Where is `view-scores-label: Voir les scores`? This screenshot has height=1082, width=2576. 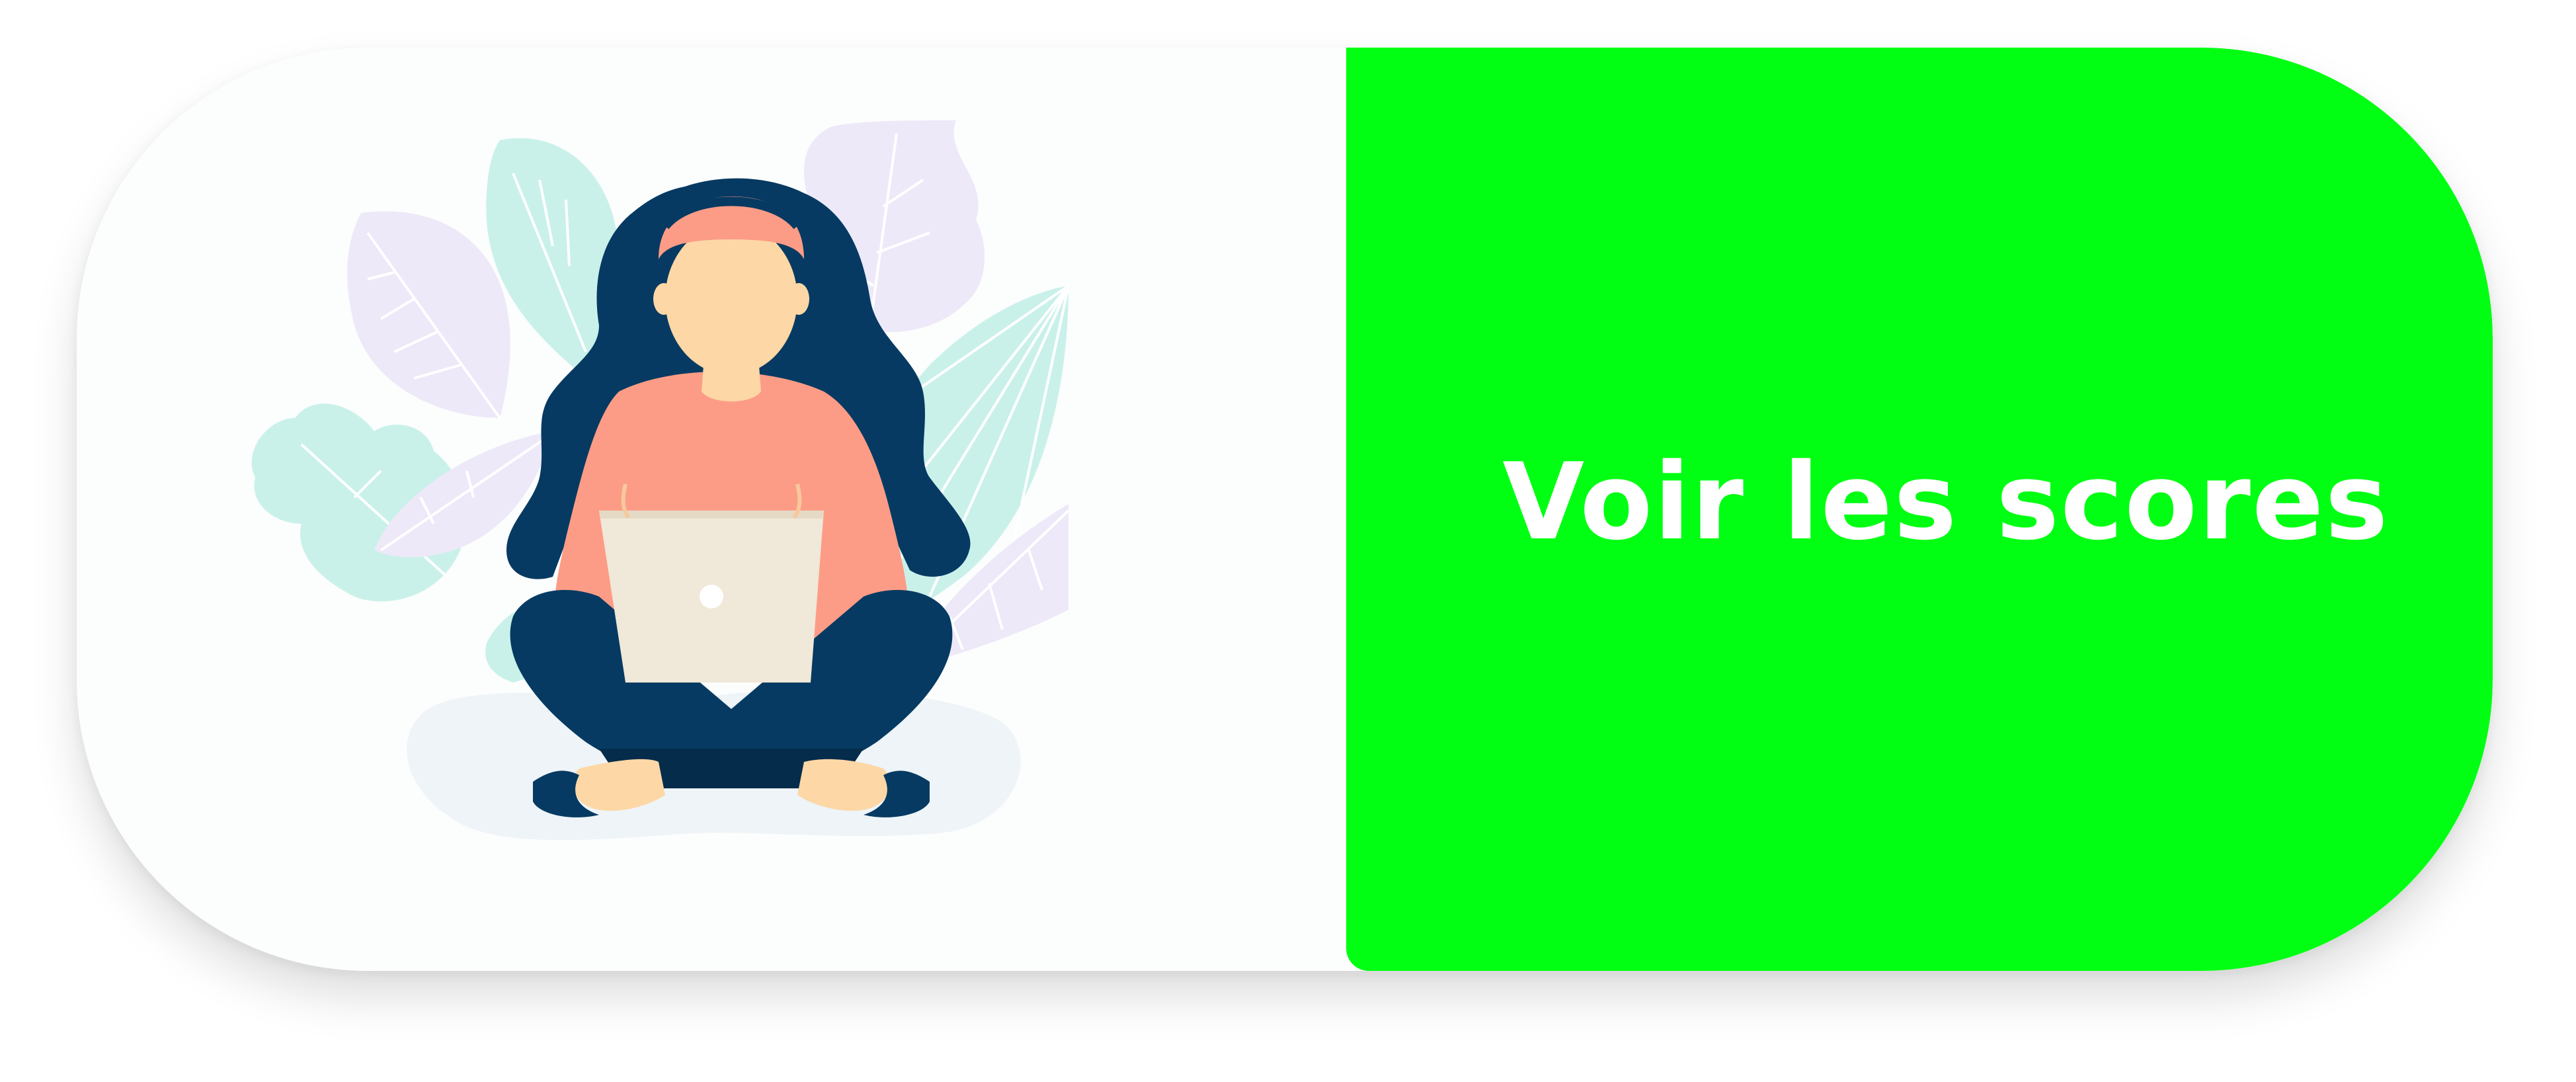 view-scores-label: Voir les scores is located at coordinates (1946, 501).